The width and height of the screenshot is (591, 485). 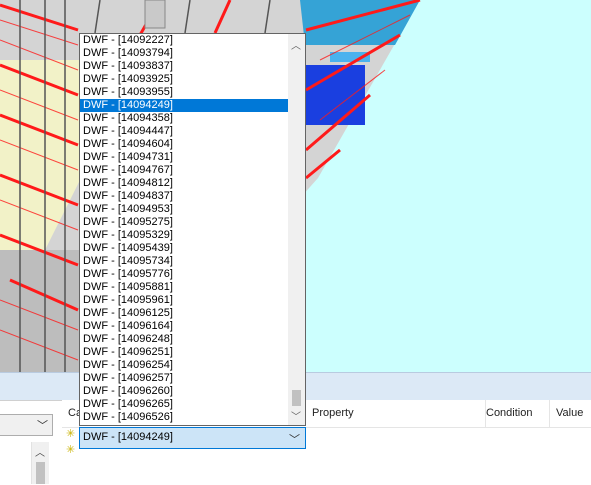 What do you see at coordinates (184, 66) in the screenshot?
I see `dropdown-item: DWF - [14093837]` at bounding box center [184, 66].